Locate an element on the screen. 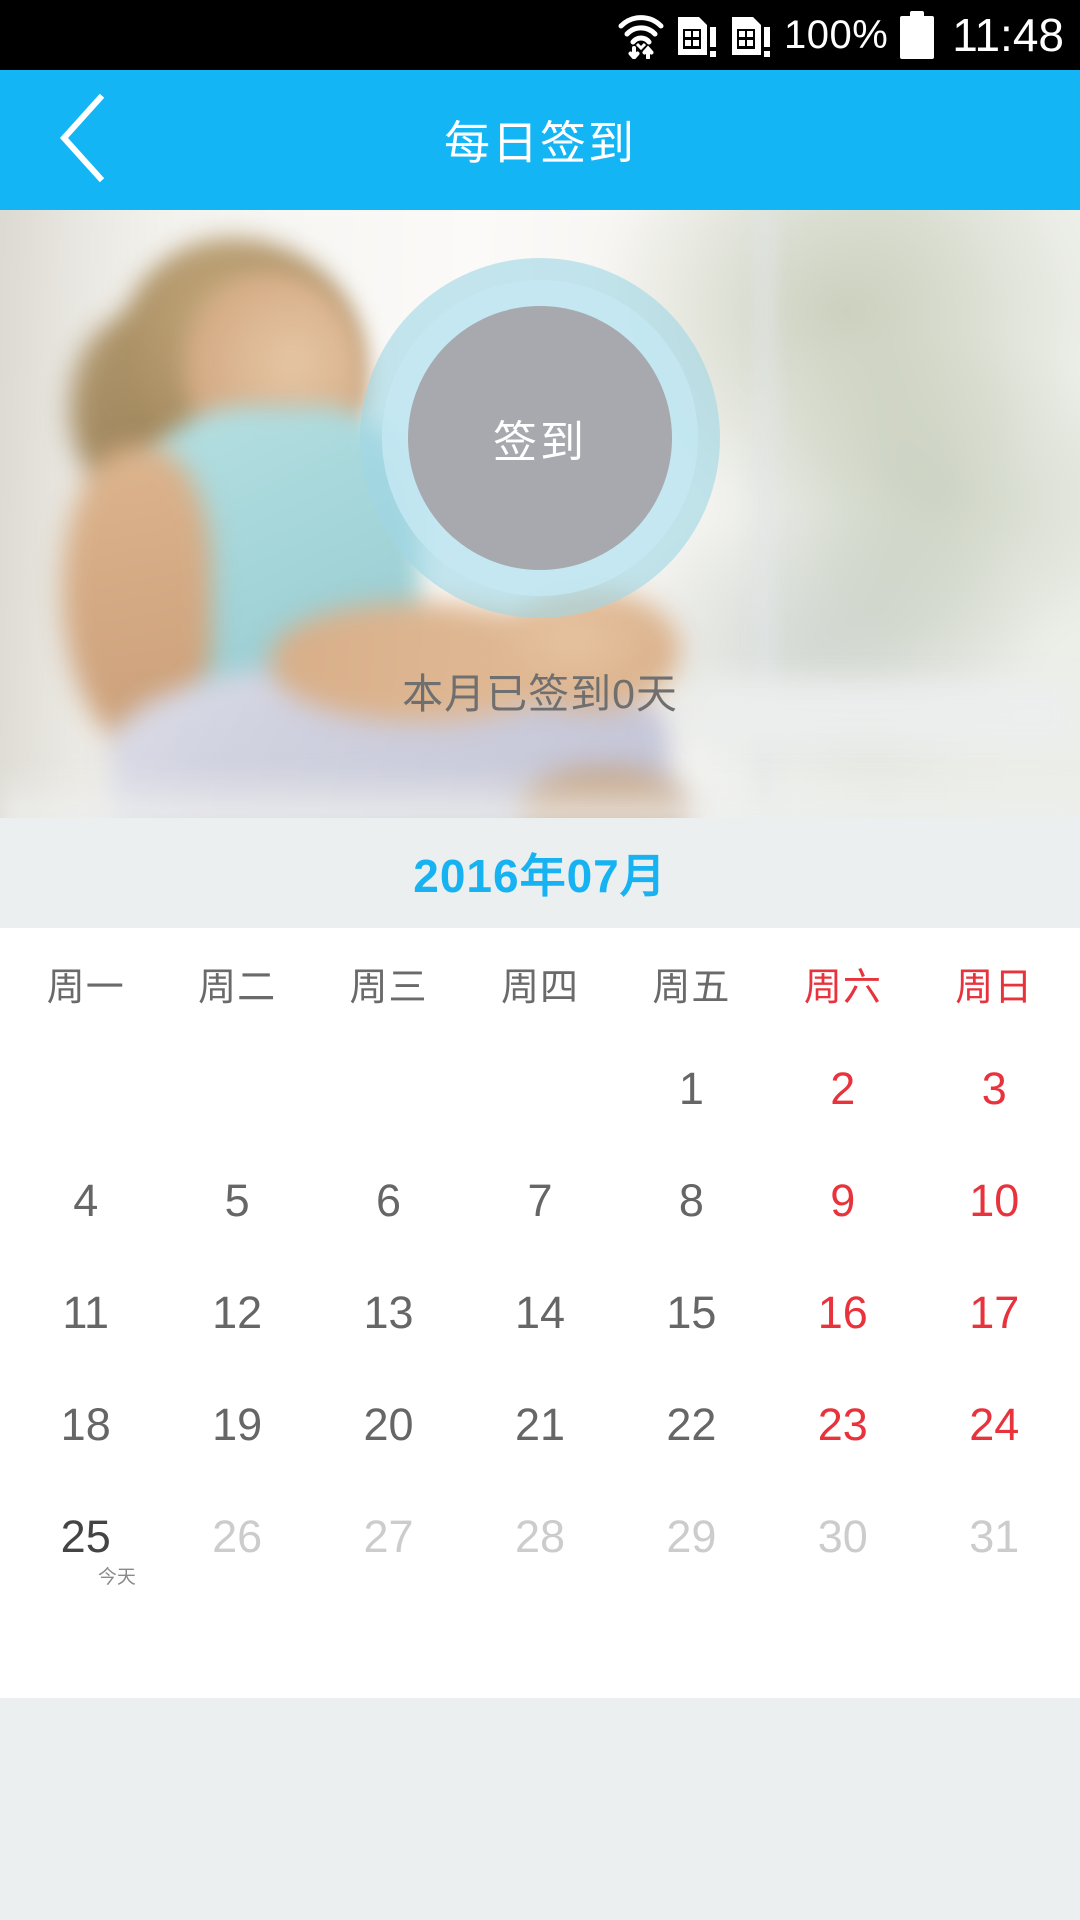  calendar-day-cell: 27 is located at coordinates (388, 1537).